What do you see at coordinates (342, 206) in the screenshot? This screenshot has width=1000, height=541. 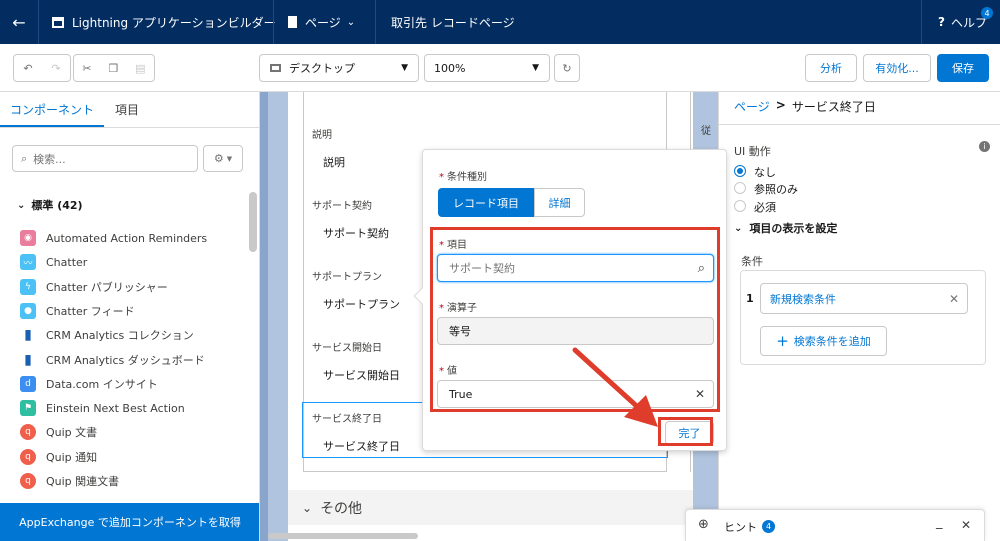 I see `canvas-field-label: サポート契約` at bounding box center [342, 206].